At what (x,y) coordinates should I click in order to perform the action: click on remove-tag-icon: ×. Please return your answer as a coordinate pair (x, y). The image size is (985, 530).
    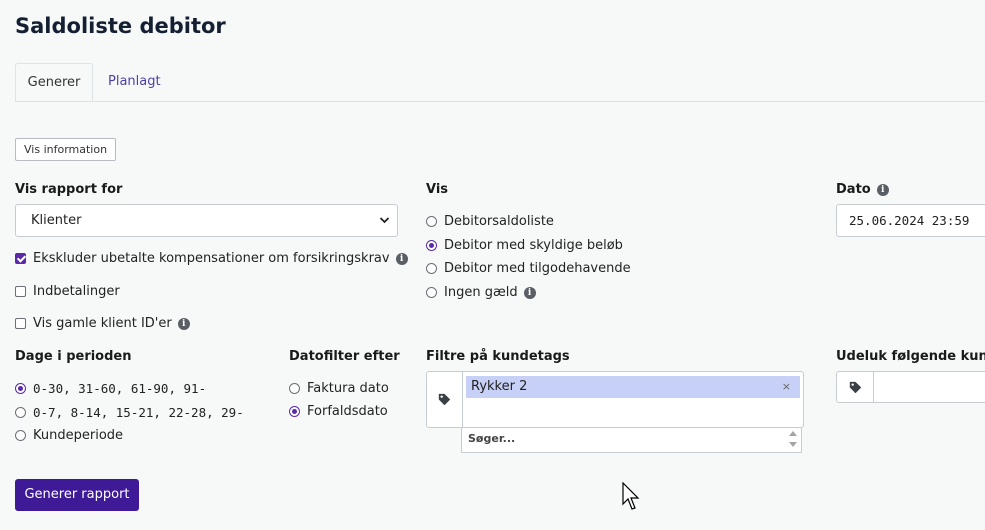
    Looking at the image, I should click on (786, 387).